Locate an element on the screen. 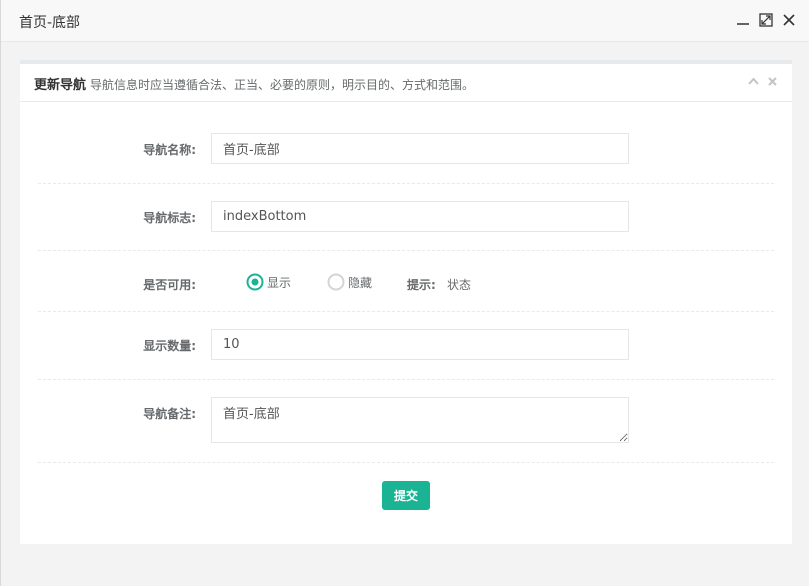 The height and width of the screenshot is (586, 809). radio-show-label: 显示 is located at coordinates (279, 282).